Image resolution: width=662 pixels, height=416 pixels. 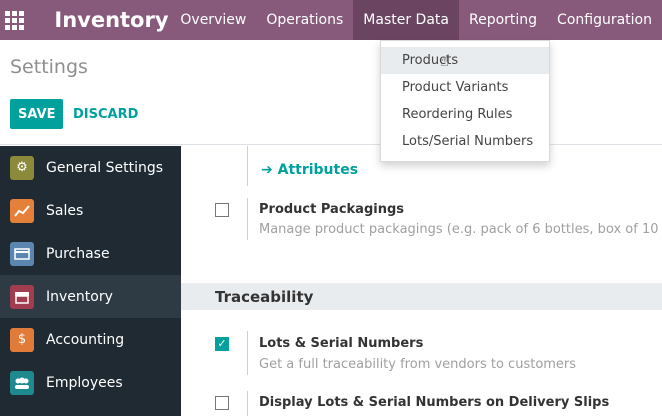 What do you see at coordinates (465, 114) in the screenshot?
I see `menu-item-reordering-rules: Reordering Rules` at bounding box center [465, 114].